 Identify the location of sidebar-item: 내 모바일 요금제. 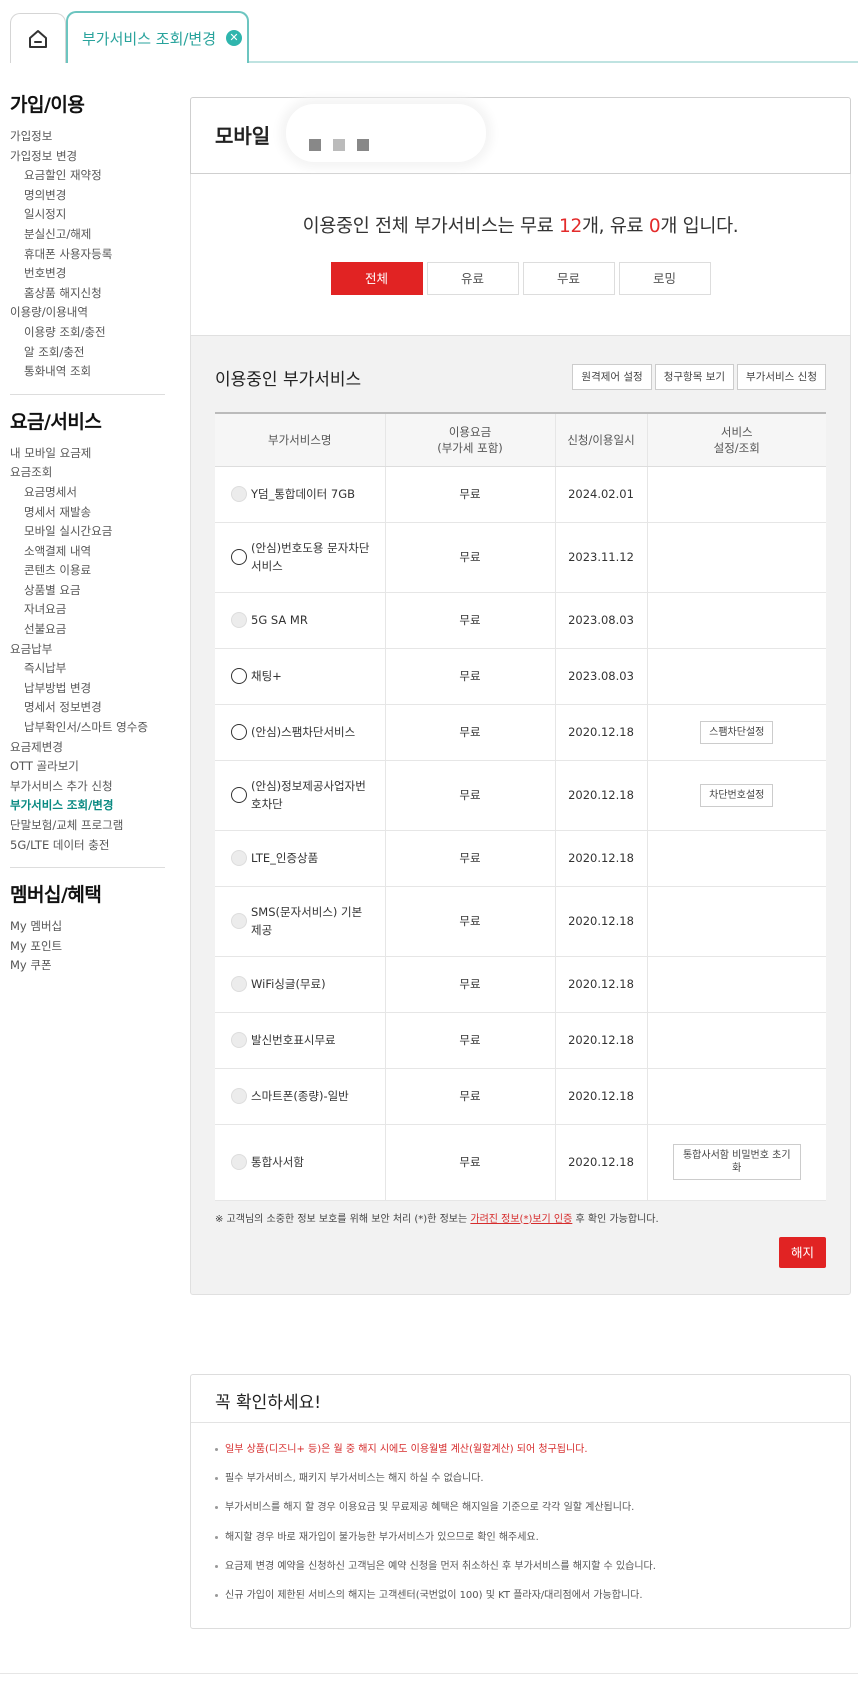
(87, 454).